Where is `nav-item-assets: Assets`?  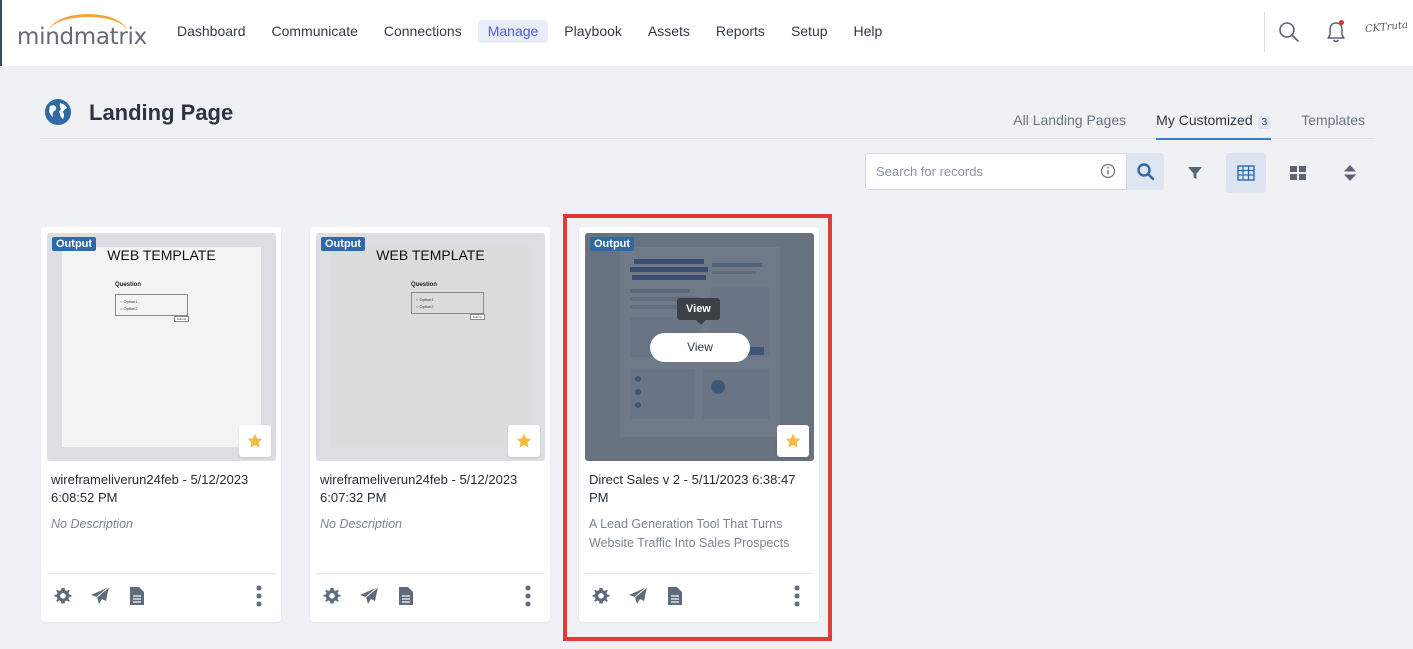
nav-item-assets: Assets is located at coordinates (669, 31).